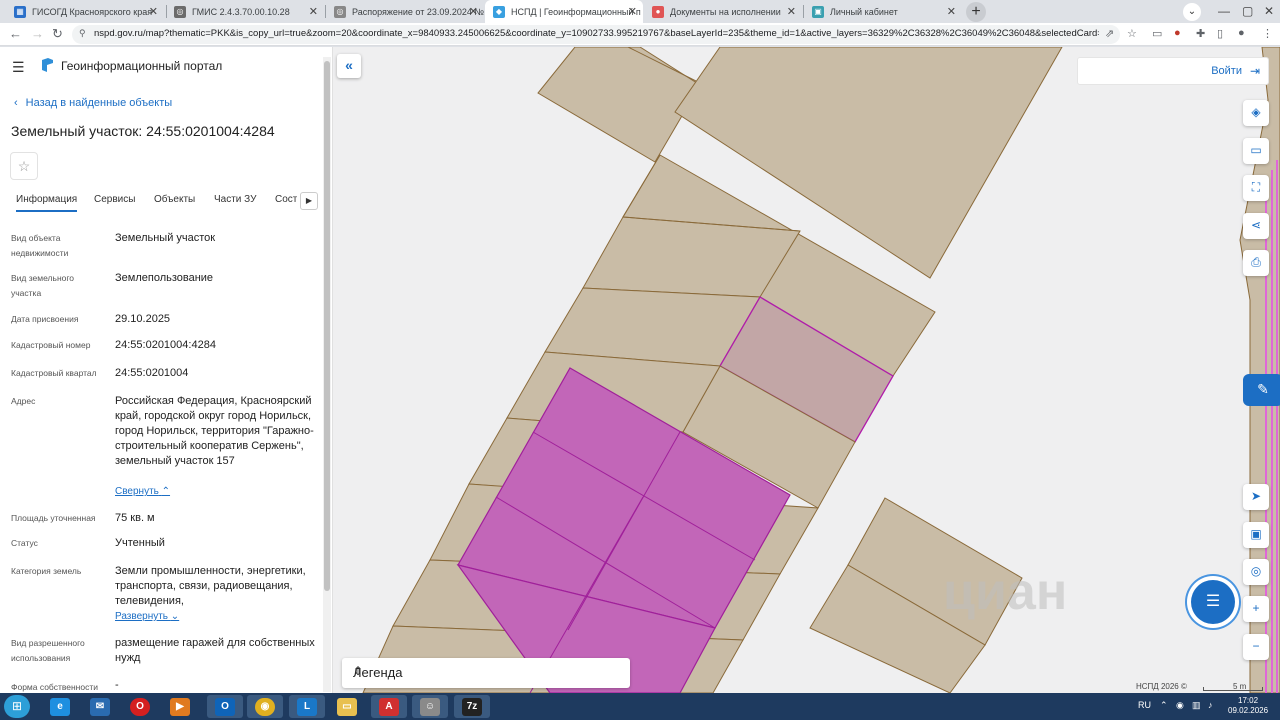  Describe the element at coordinates (327, 326) in the screenshot. I see `scrollbar-thumb` at that location.